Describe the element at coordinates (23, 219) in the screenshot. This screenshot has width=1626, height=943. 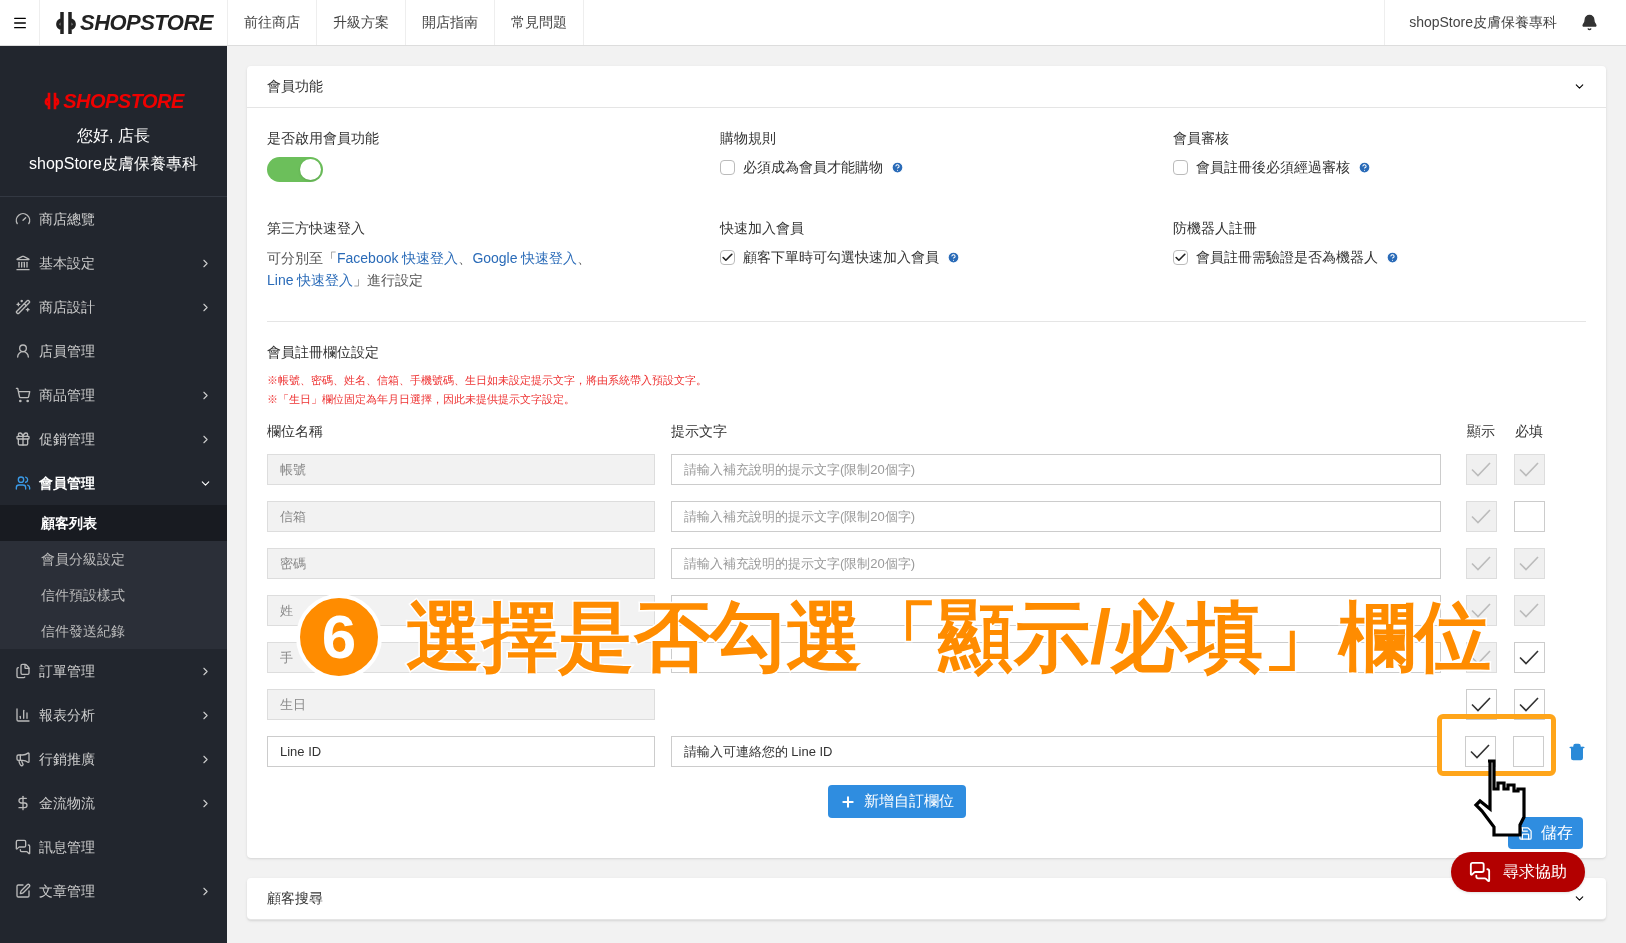
I see `gauge-icon` at that location.